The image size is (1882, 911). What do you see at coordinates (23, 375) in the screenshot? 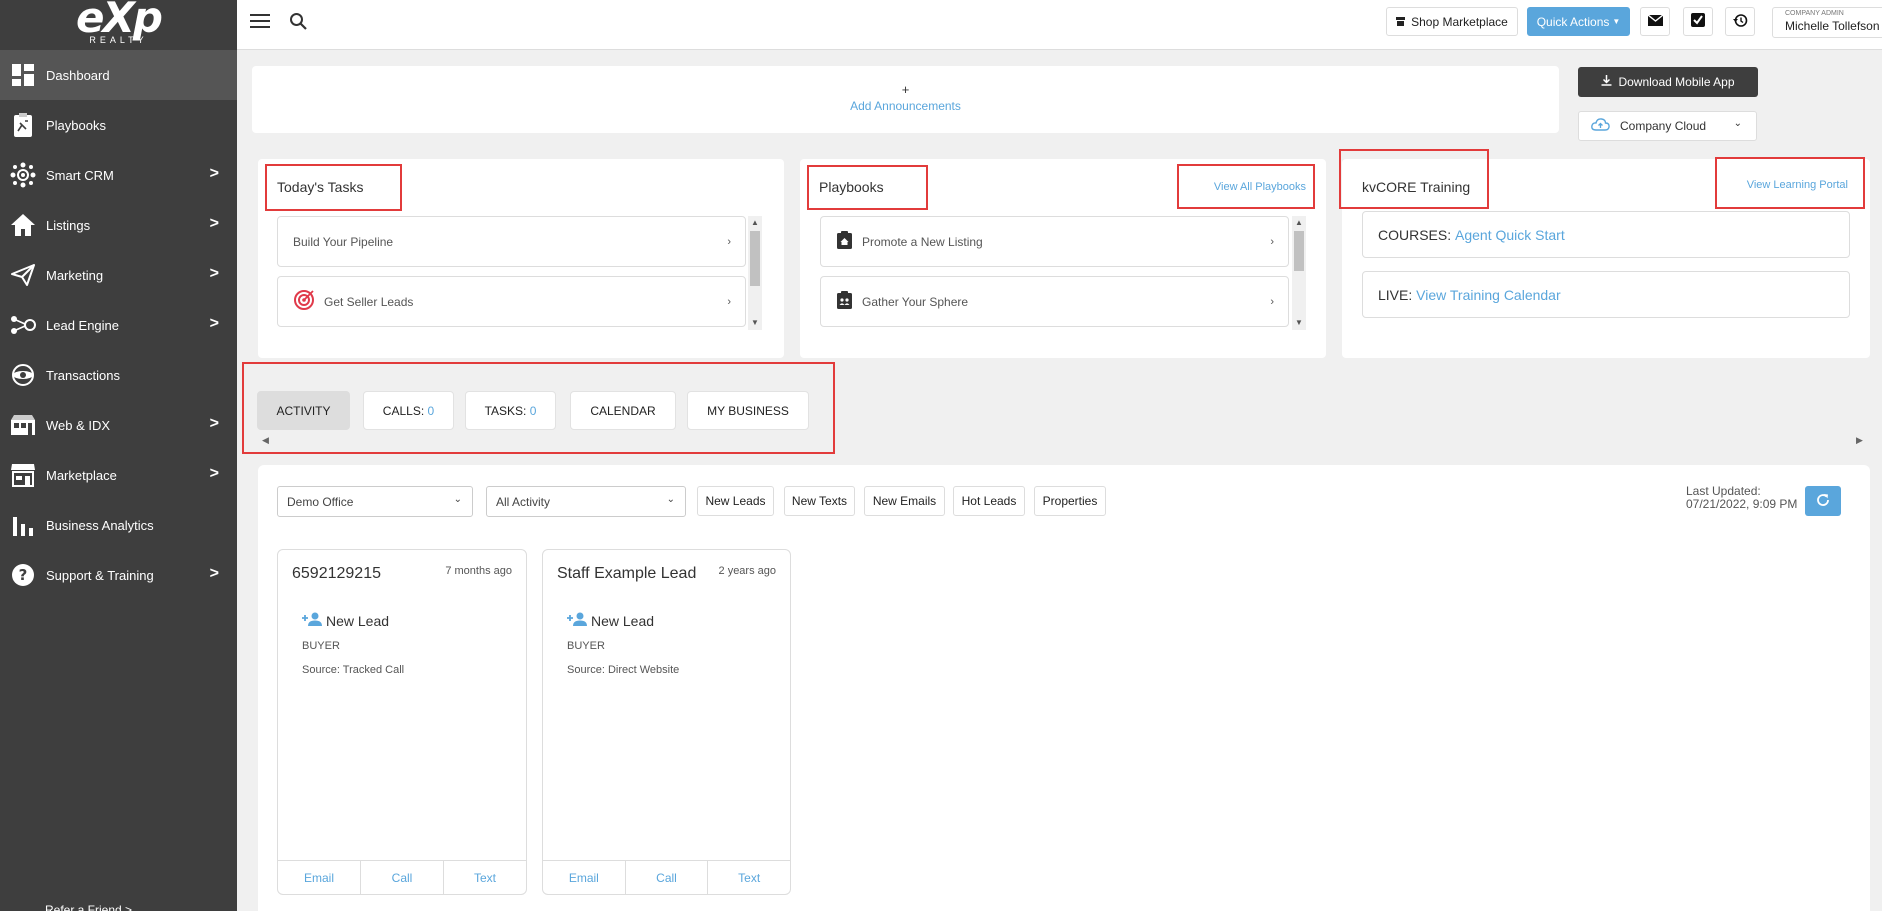
I see `transactions-icon` at bounding box center [23, 375].